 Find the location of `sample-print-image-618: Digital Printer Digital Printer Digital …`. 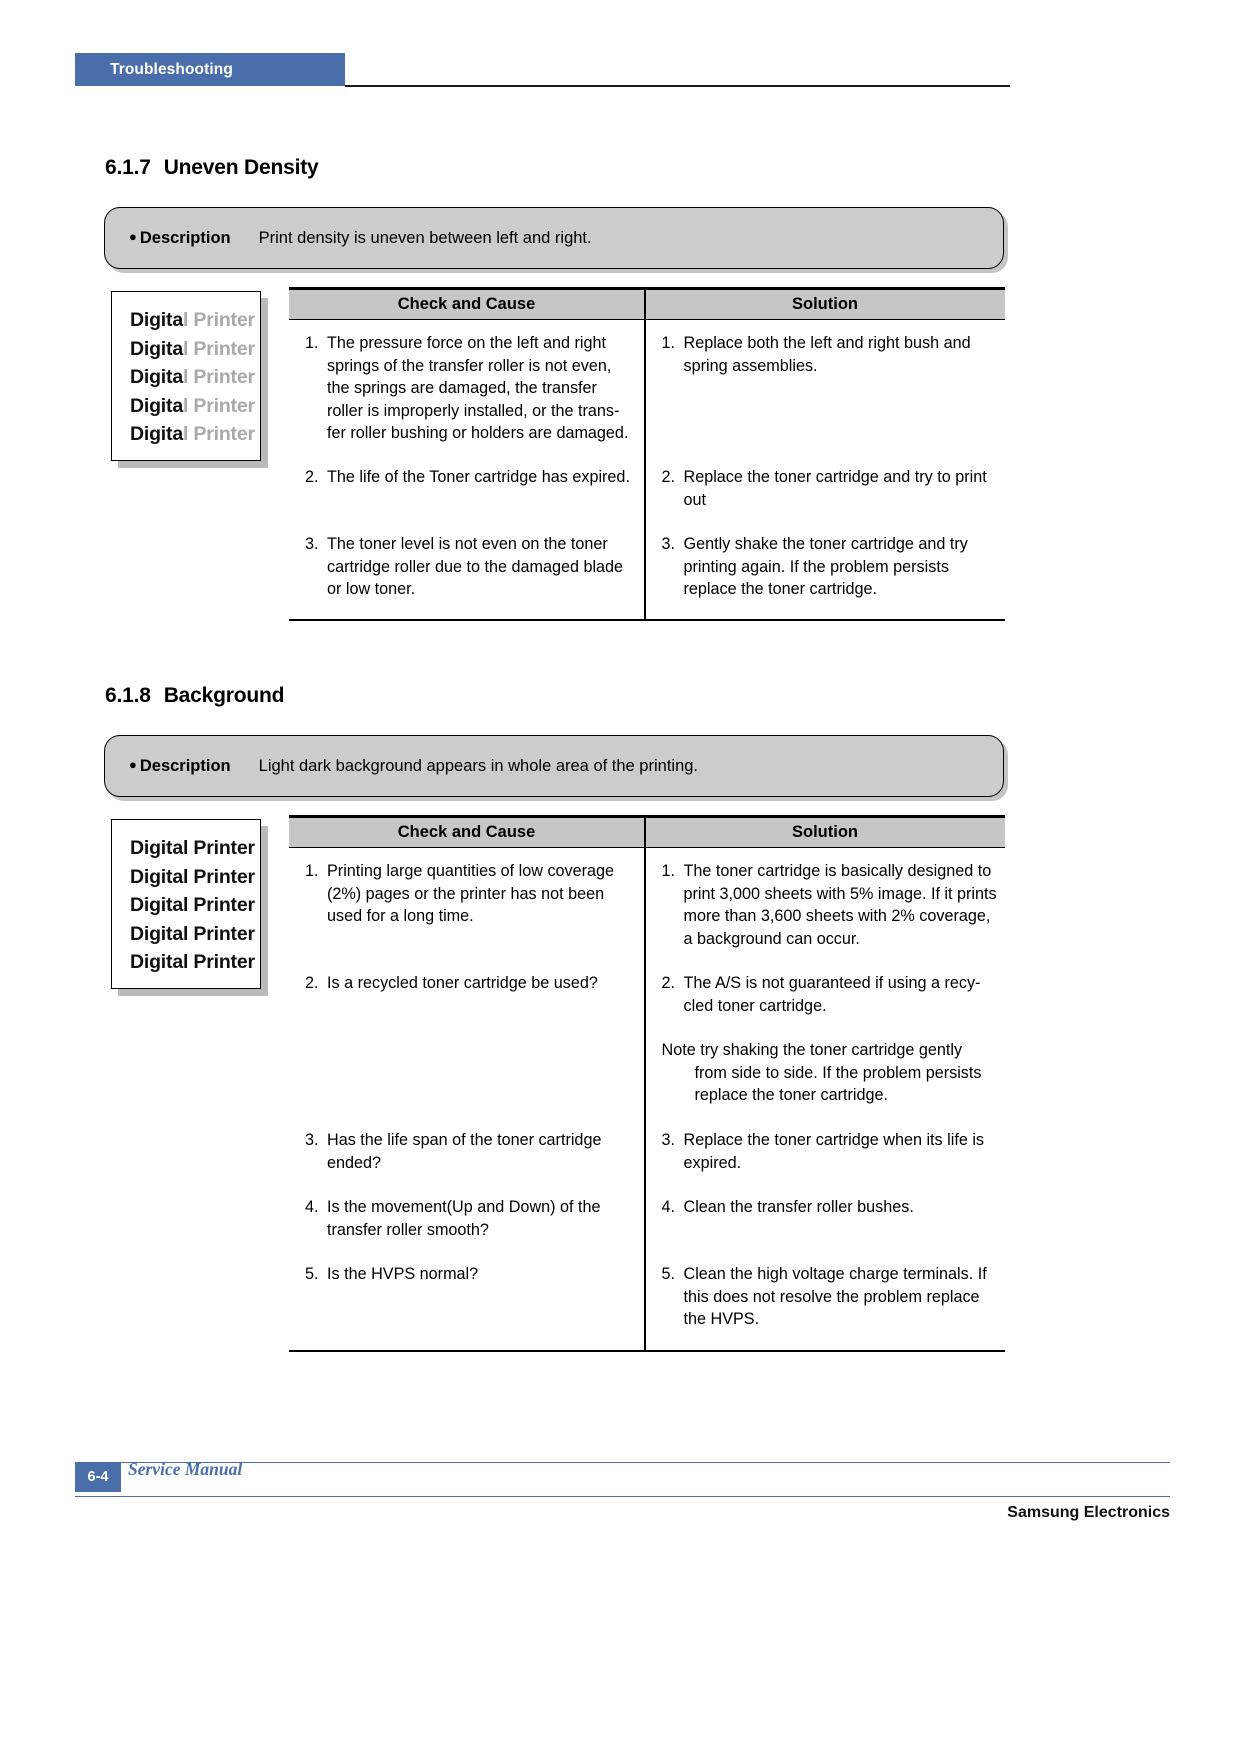

sample-print-image-618: Digital Printer Digital Printer Digital … is located at coordinates (186, 904).